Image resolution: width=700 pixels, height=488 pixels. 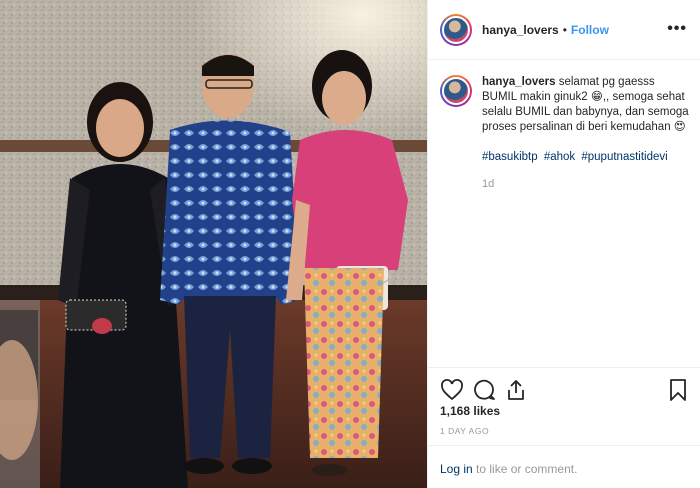 I want to click on hashtag-link: #puputnastitidevi, so click(x=624, y=157).